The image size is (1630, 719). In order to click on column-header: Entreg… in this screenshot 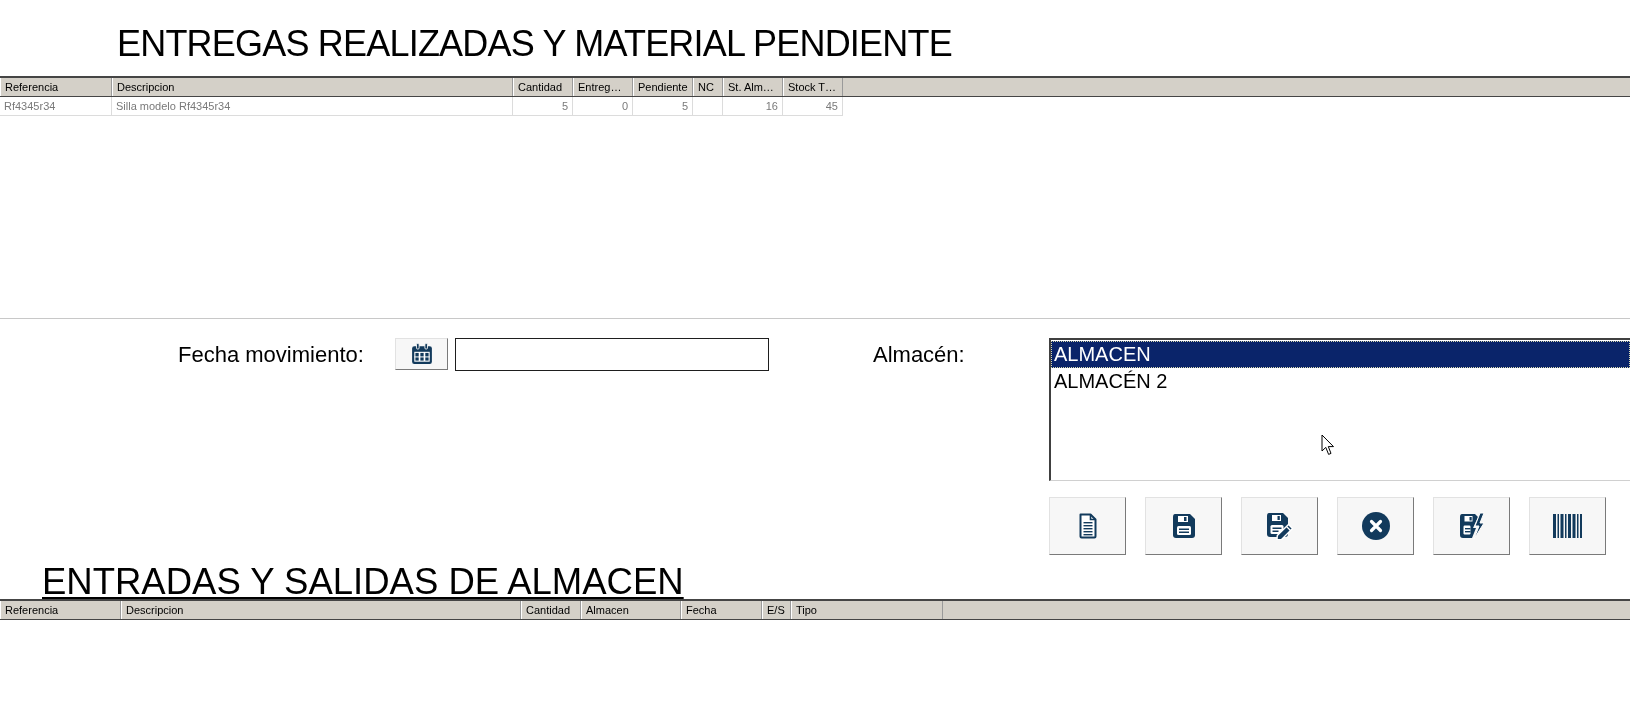, I will do `click(603, 87)`.